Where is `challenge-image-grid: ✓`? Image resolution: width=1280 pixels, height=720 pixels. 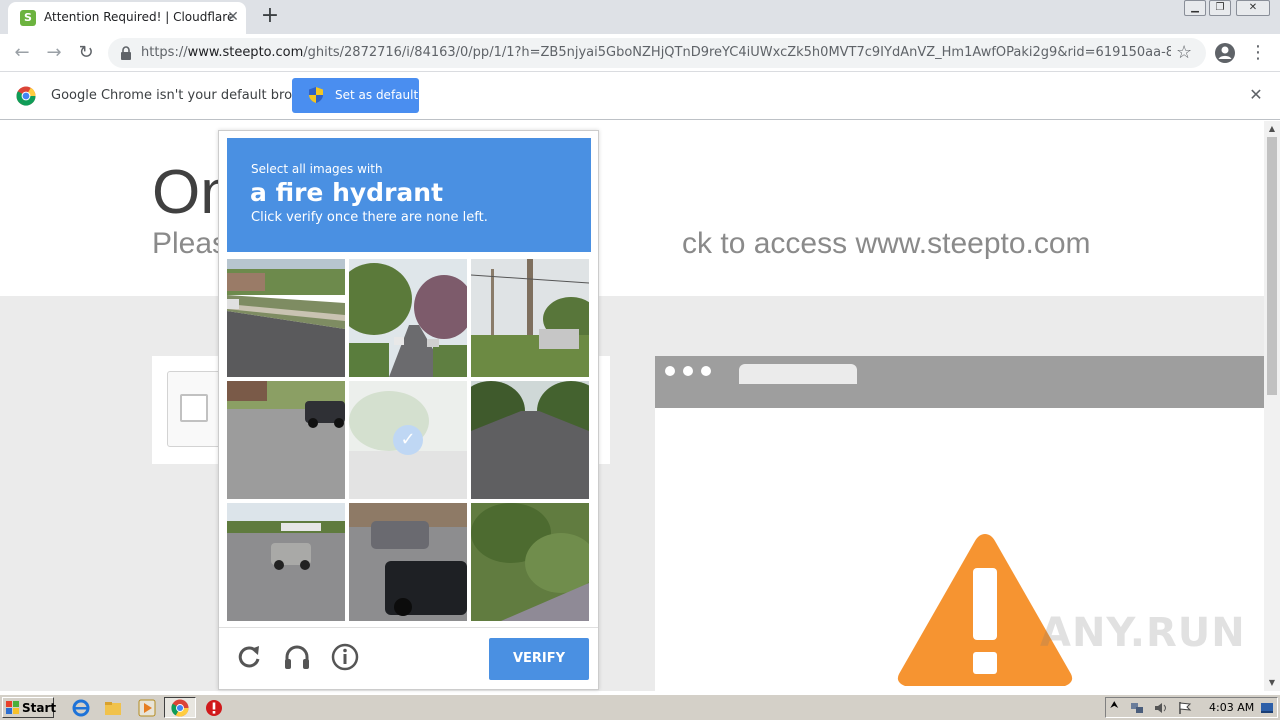
challenge-image-grid: ✓ is located at coordinates (409, 440).